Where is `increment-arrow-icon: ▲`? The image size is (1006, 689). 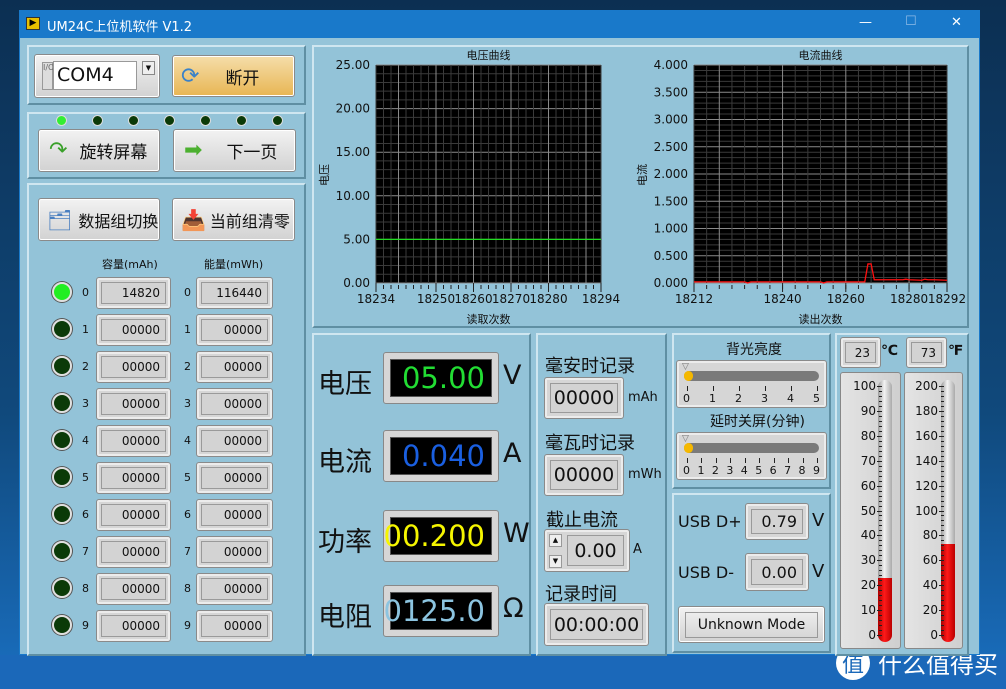 increment-arrow-icon: ▲ is located at coordinates (555, 540).